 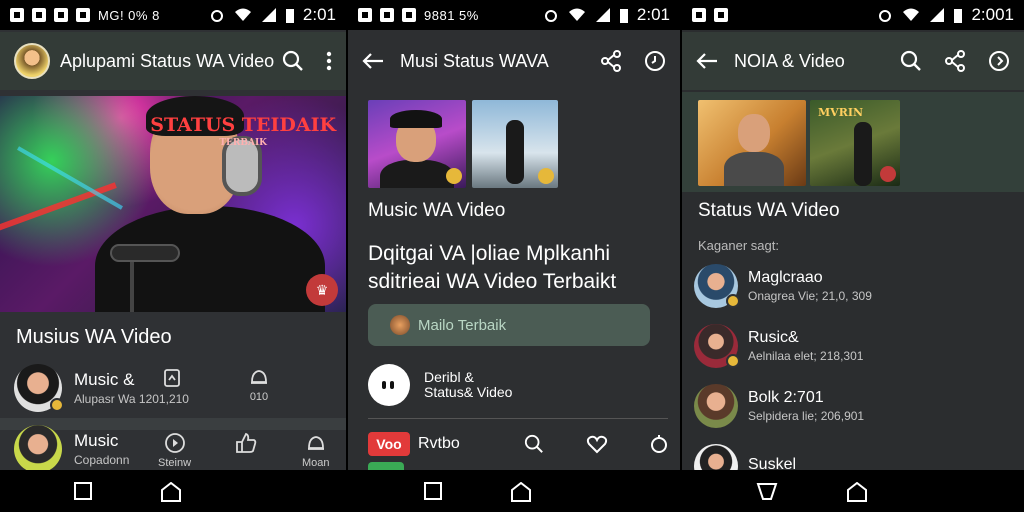 What do you see at coordinates (173, 204) in the screenshot?
I see `featured-video-thumbnail: STATUS TEIDAIK TERBAIK ♛` at bounding box center [173, 204].